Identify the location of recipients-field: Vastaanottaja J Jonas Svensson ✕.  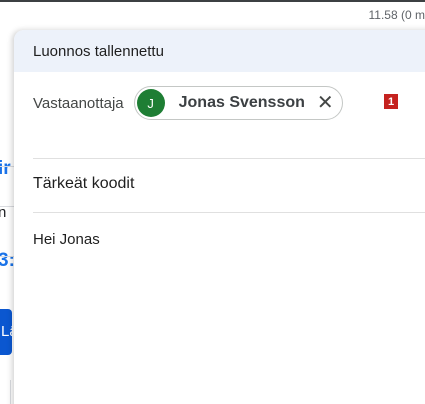
(188, 103).